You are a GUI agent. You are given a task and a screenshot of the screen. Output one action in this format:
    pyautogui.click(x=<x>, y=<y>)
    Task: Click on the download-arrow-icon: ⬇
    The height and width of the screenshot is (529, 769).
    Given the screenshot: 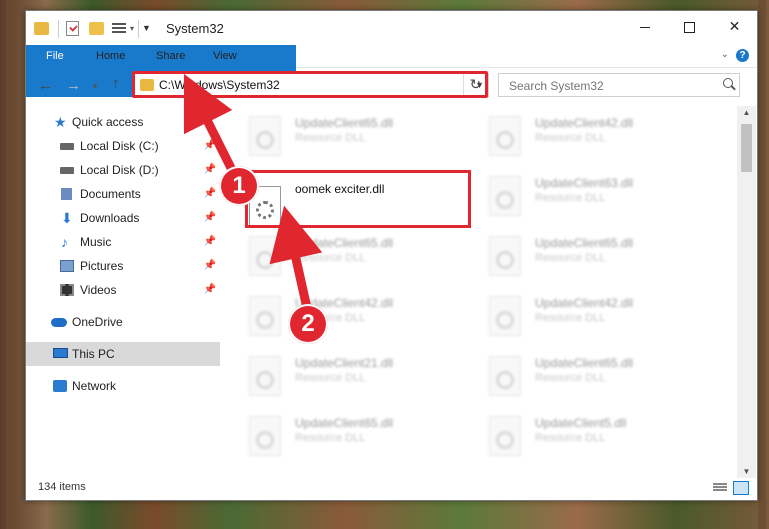 What is the action you would take?
    pyautogui.click(x=67, y=218)
    